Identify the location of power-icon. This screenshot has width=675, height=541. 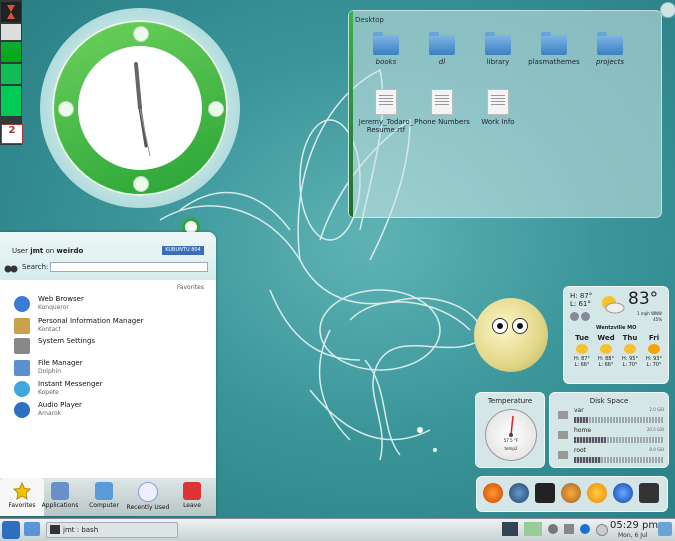
(192, 491).